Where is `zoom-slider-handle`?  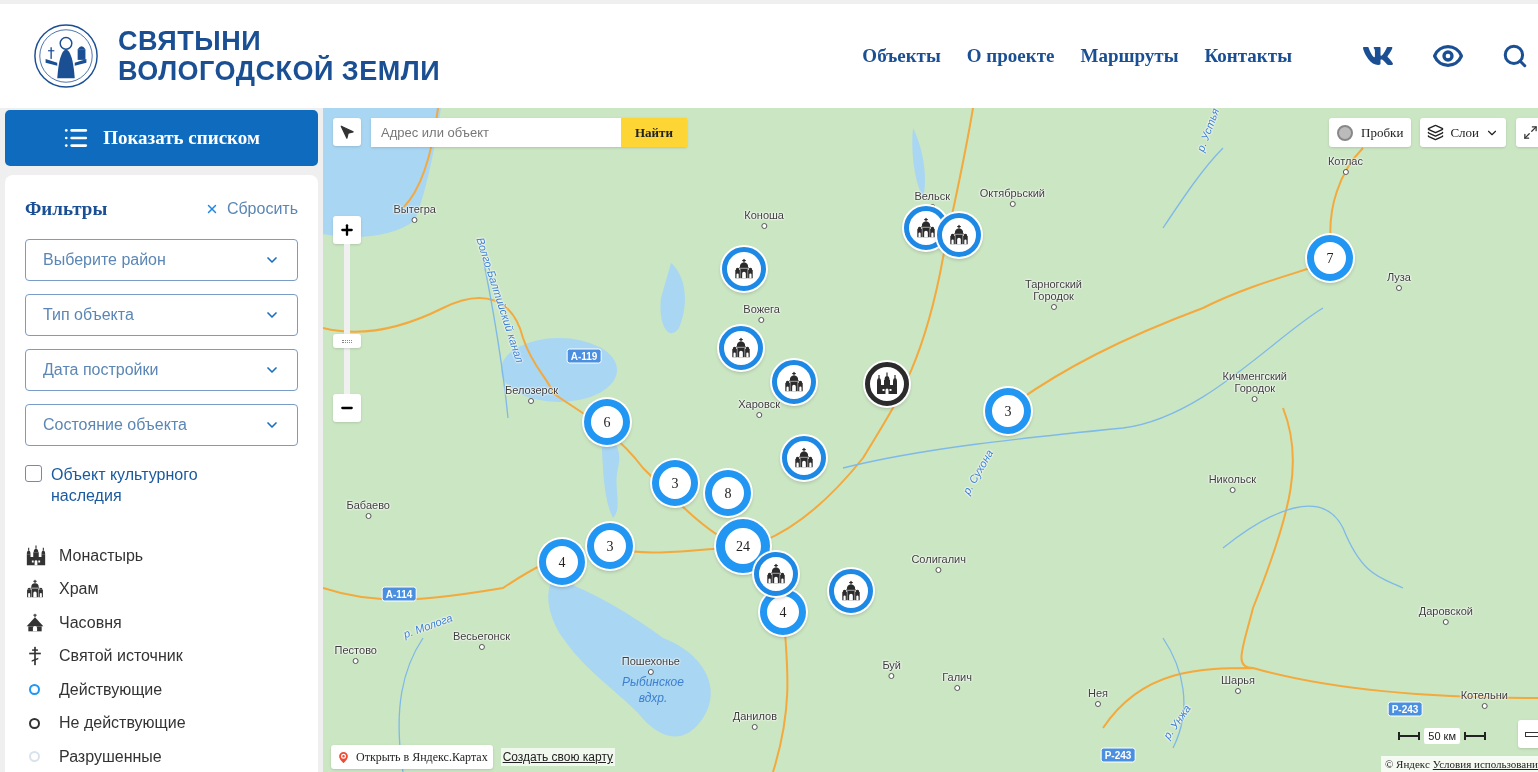
zoom-slider-handle is located at coordinates (347, 341).